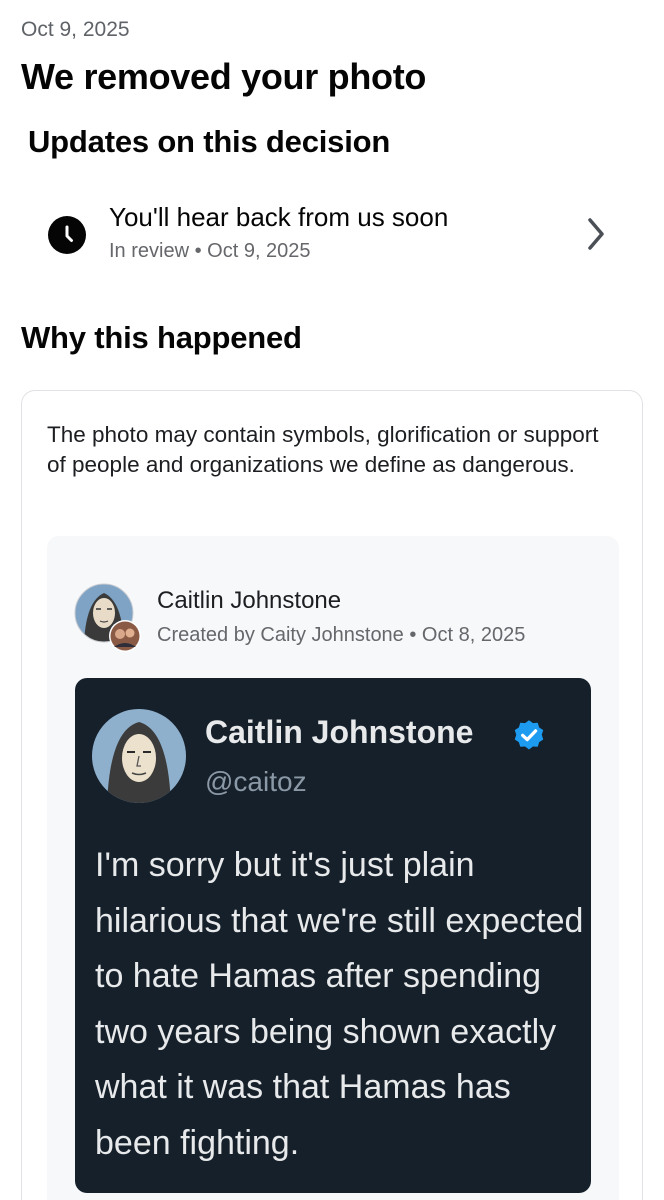 The width and height of the screenshot is (664, 1200). Describe the element at coordinates (75, 29) in the screenshot. I see `decision-date: Oct 9, 2025` at that location.